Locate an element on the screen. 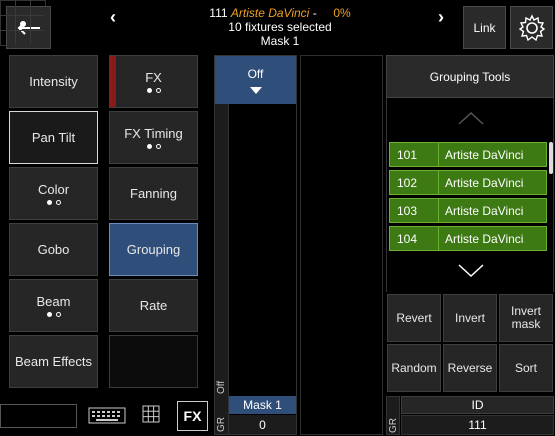 The image size is (555, 436). reverse-button: Reverse is located at coordinates (470, 368).